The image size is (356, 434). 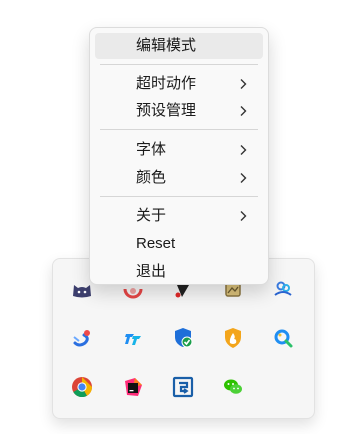 What do you see at coordinates (133, 387) in the screenshot?
I see `jetbrains-icon` at bounding box center [133, 387].